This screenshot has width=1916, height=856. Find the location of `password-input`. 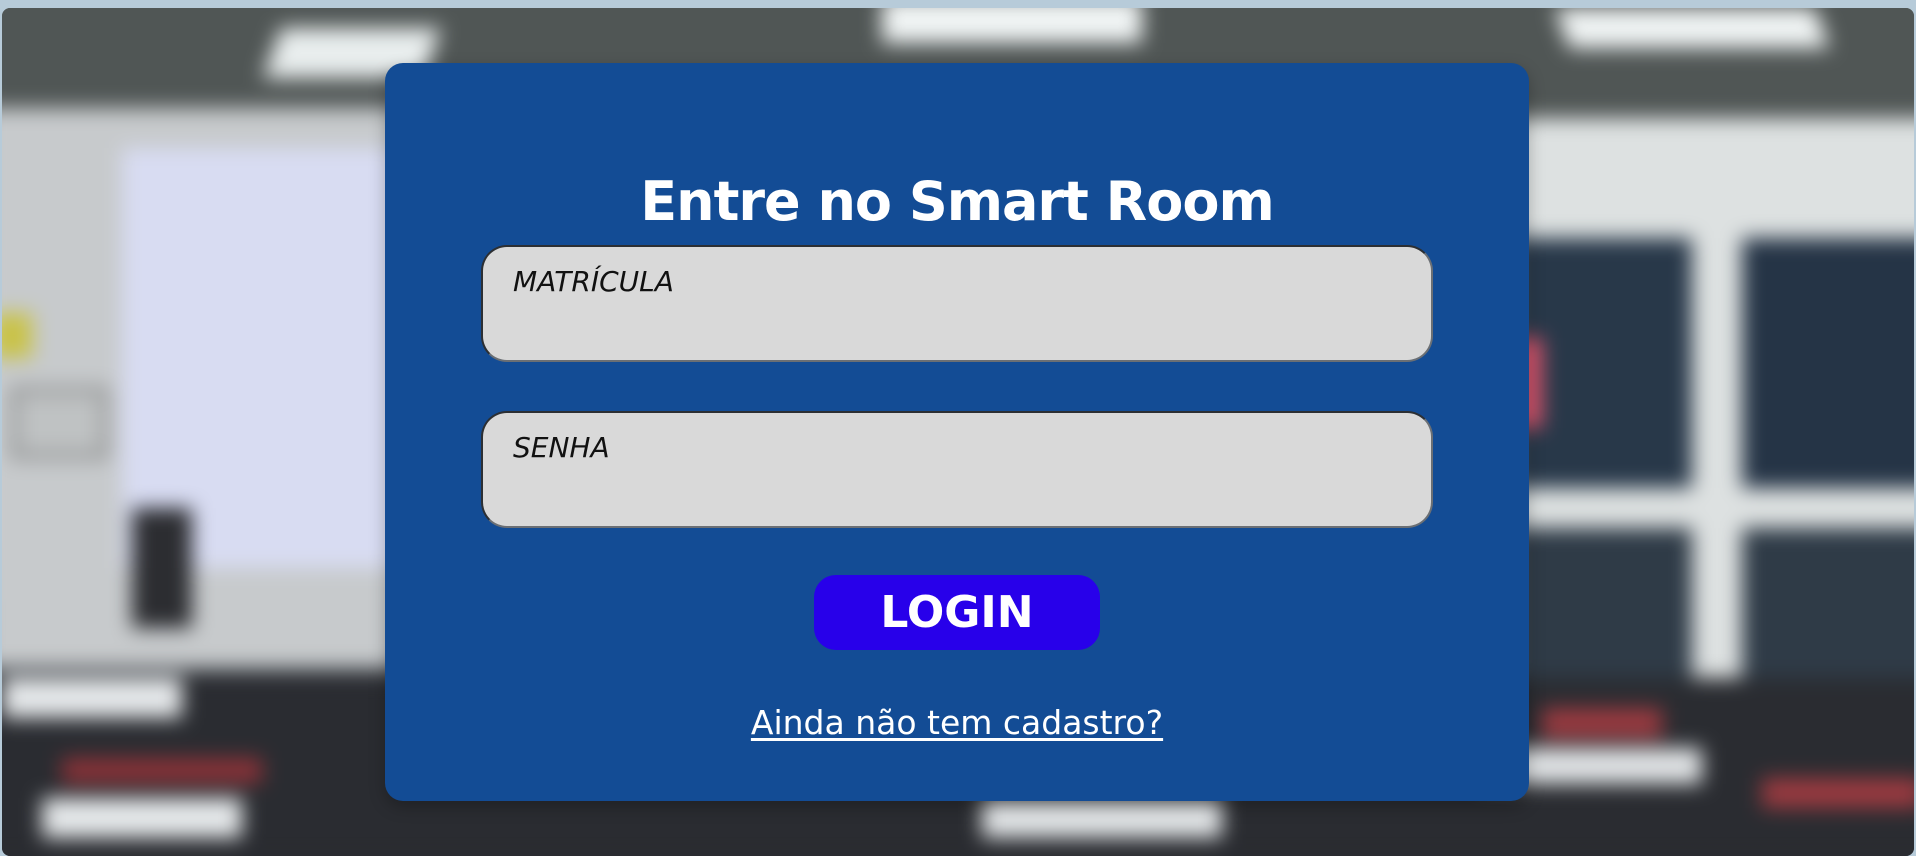

password-input is located at coordinates (957, 447).